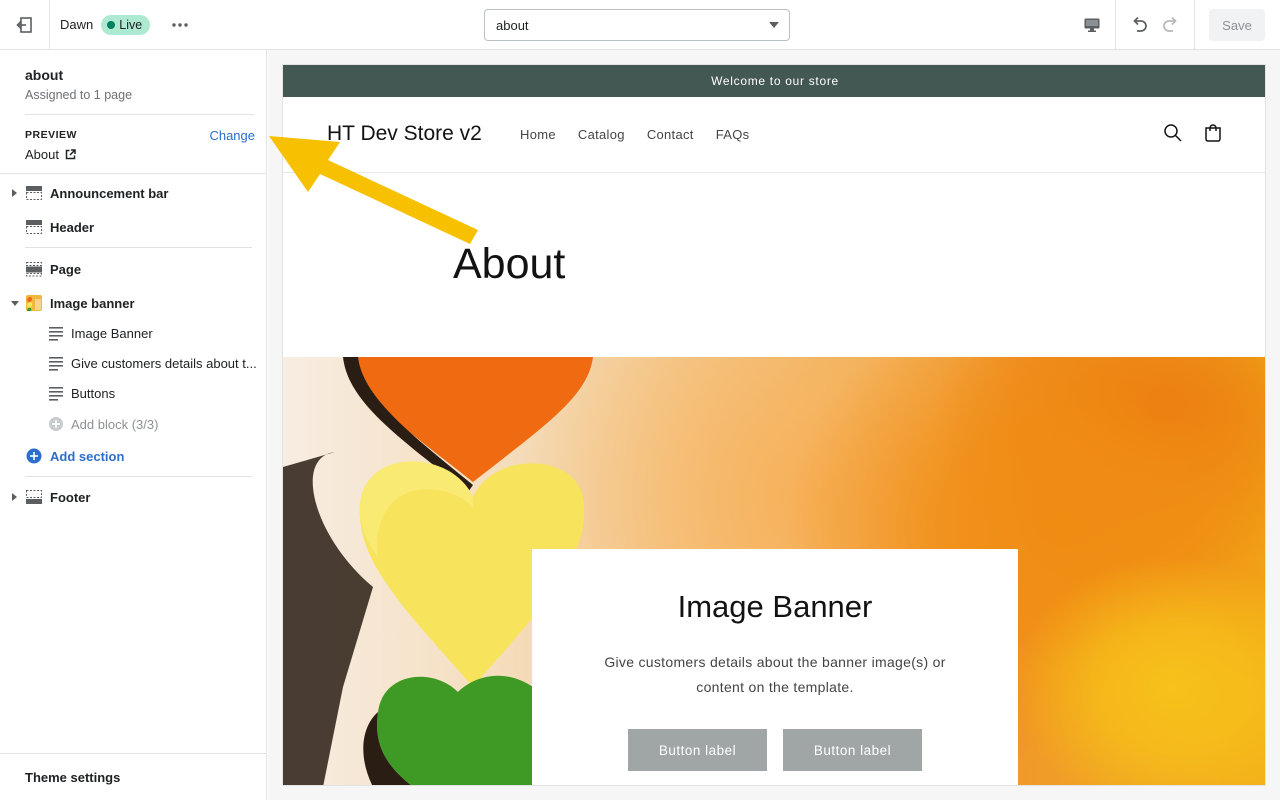  What do you see at coordinates (66, 269) in the screenshot?
I see `section-label: Page` at bounding box center [66, 269].